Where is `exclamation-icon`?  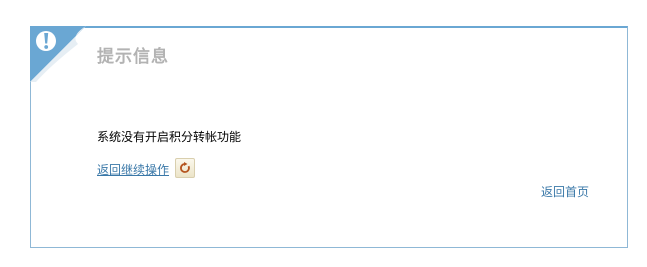 exclamation-icon is located at coordinates (58, 54).